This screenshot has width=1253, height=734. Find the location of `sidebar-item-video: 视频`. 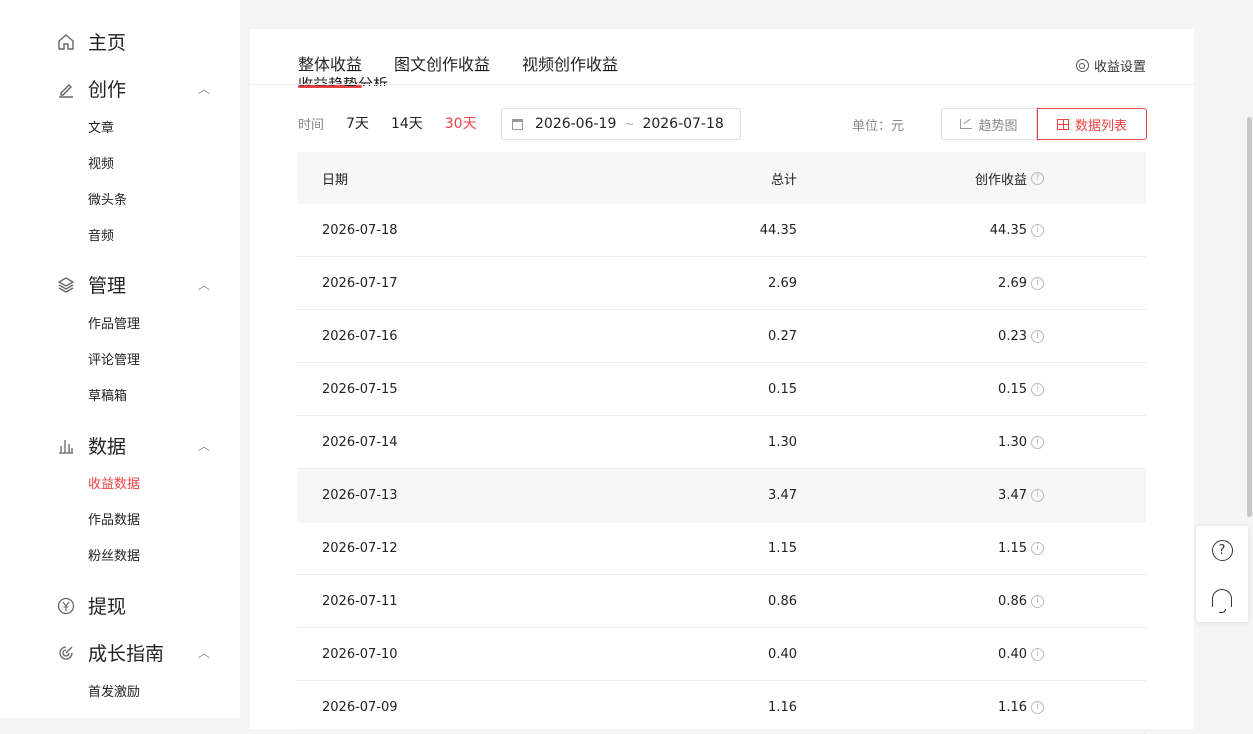

sidebar-item-video: 视频 is located at coordinates (101, 162).